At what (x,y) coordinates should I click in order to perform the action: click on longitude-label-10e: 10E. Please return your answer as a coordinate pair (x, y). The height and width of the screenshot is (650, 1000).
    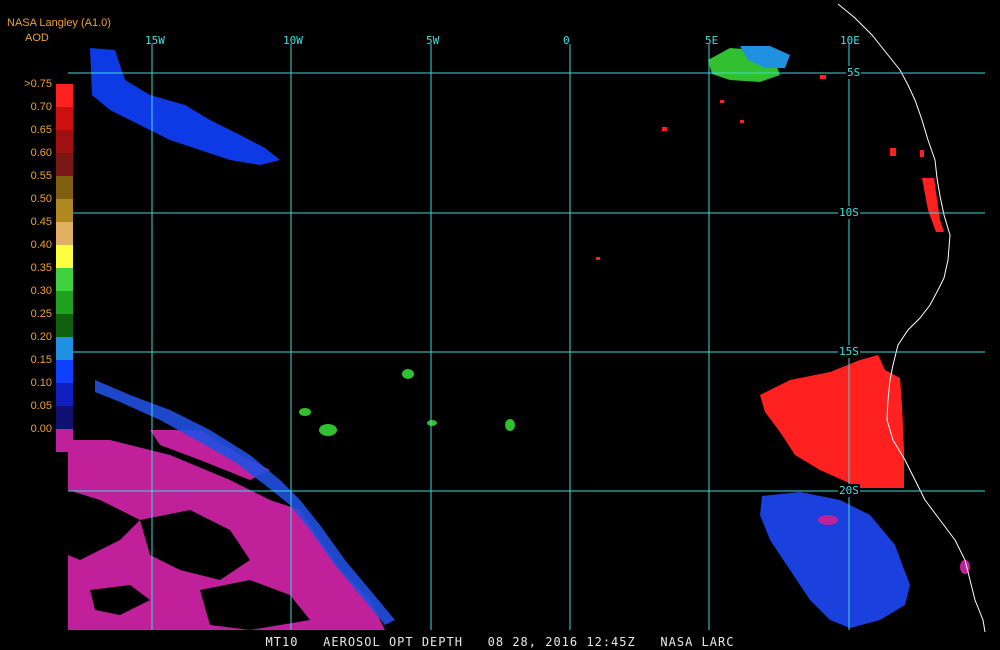
    Looking at the image, I should click on (850, 40).